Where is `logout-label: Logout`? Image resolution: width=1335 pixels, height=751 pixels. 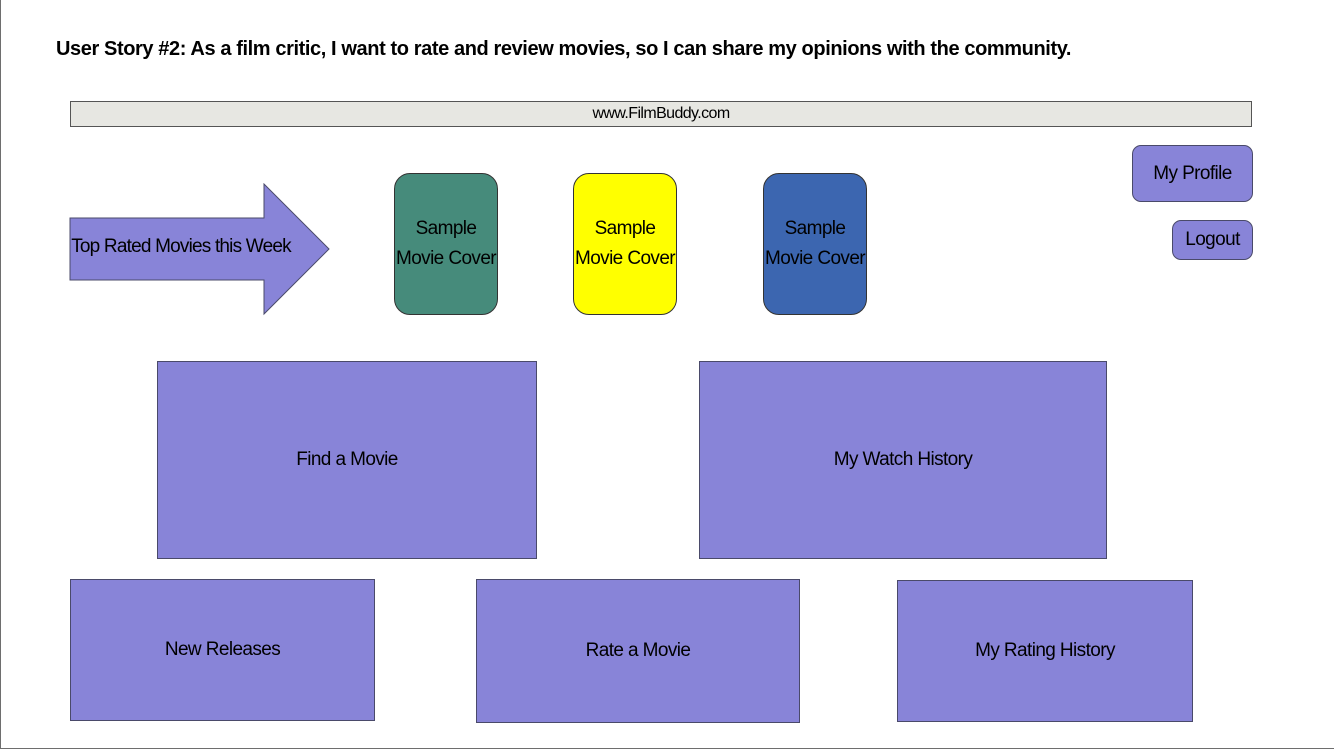
logout-label: Logout is located at coordinates (1212, 239).